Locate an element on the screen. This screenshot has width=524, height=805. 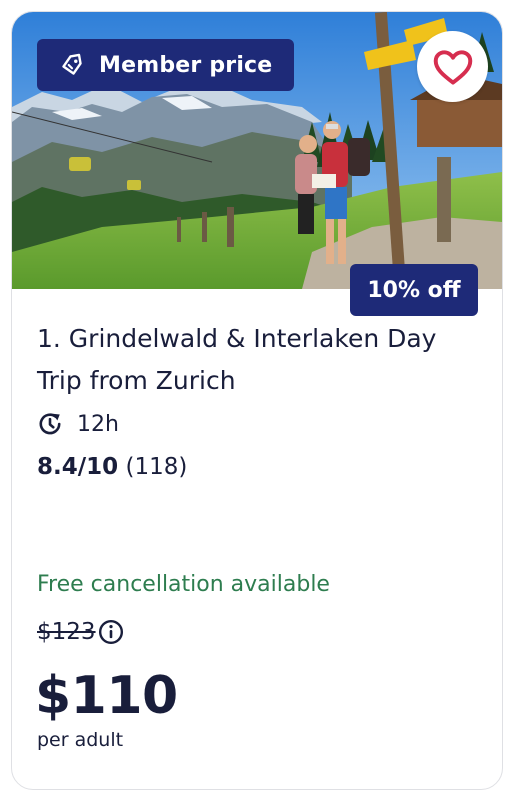
tag-icon is located at coordinates (72, 65).